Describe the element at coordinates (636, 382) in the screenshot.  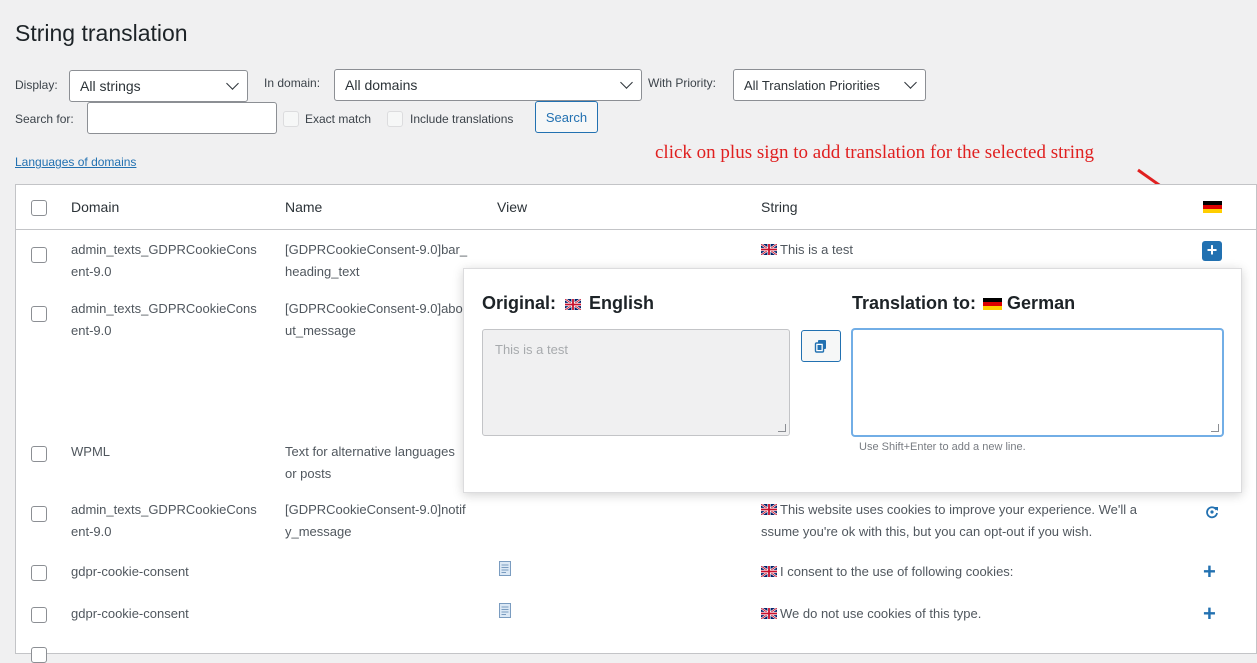
I see `original-text-area: This is a test` at that location.